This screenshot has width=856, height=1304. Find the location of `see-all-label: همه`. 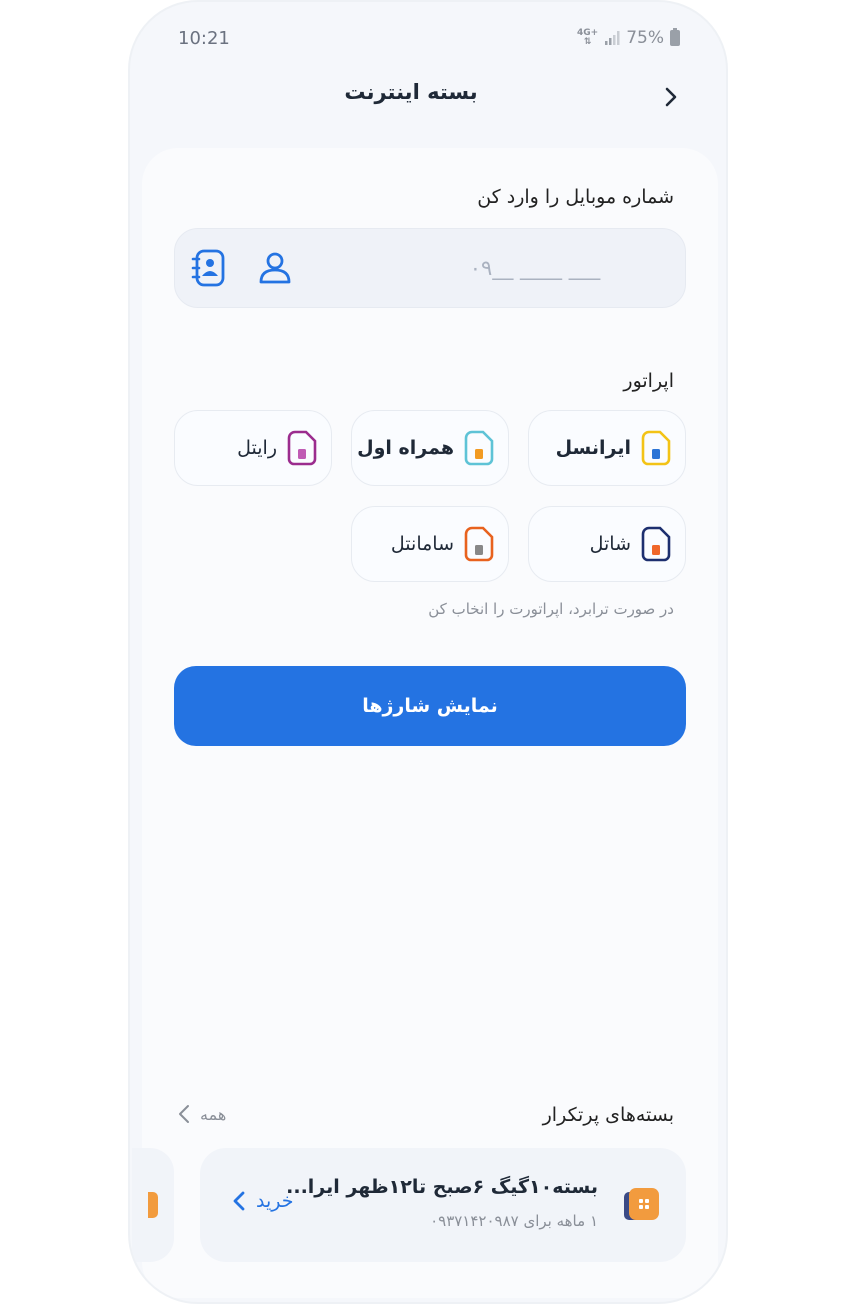

see-all-label: همه is located at coordinates (213, 1114).